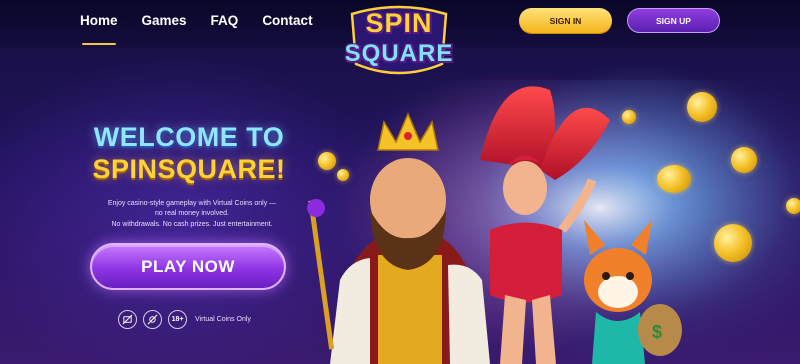 The image size is (800, 364). What do you see at coordinates (399, 53) in the screenshot?
I see `logo-word-square: SQUARE` at bounding box center [399, 53].